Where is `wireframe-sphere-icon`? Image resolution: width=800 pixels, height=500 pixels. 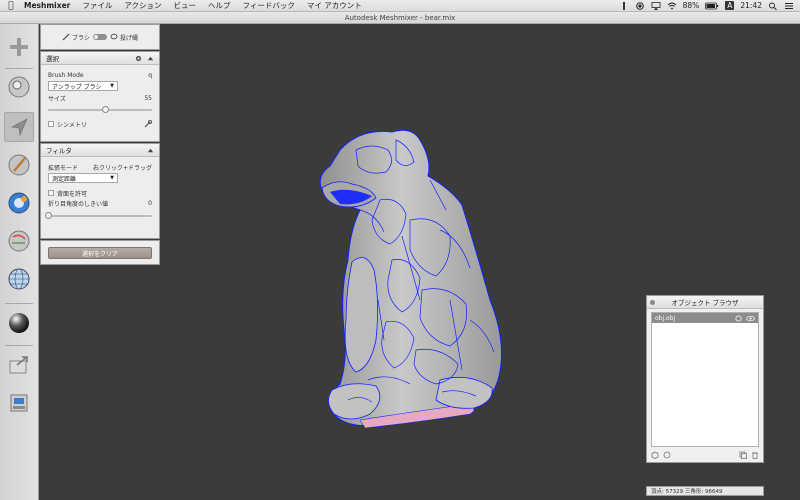
wireframe-sphere-icon is located at coordinates (19, 279).